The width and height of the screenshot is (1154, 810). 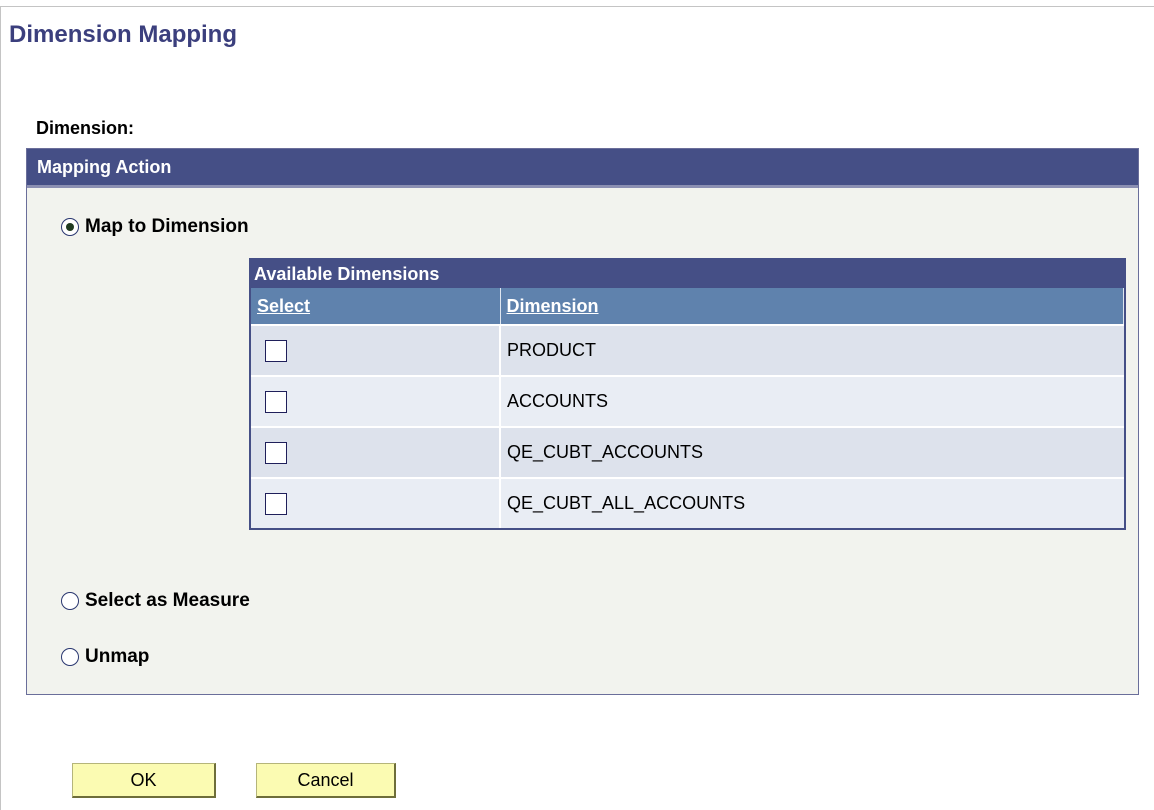 What do you see at coordinates (582, 168) in the screenshot?
I see `mapping-action-header: Mapping Action` at bounding box center [582, 168].